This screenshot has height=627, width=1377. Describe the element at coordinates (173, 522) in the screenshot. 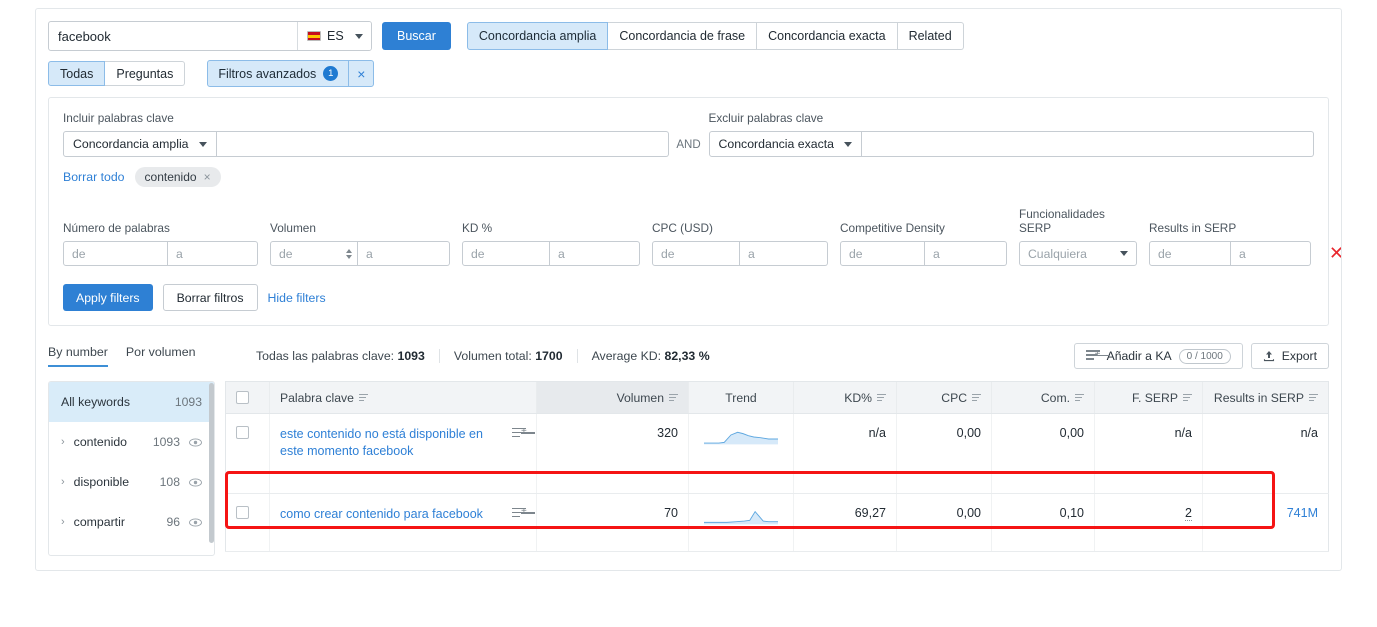

I see `sidebar-item-count: 96` at that location.